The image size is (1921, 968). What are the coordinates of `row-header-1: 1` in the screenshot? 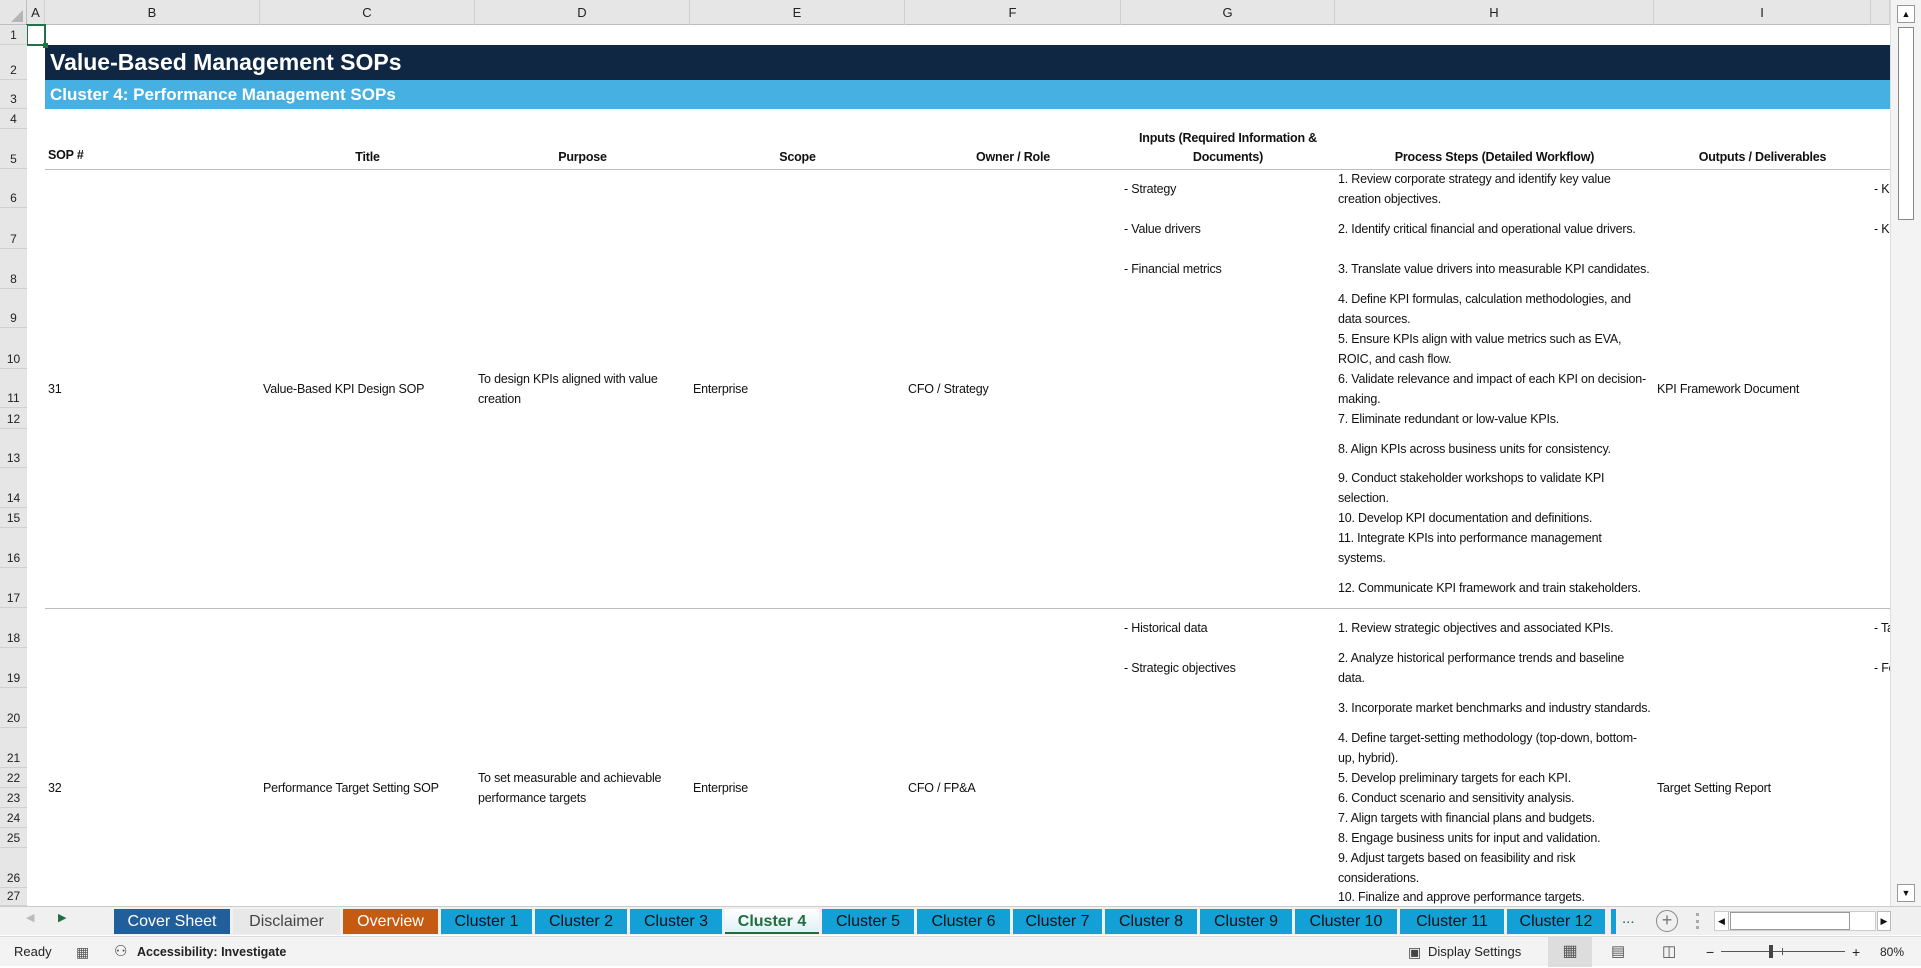 It's located at (13, 35).